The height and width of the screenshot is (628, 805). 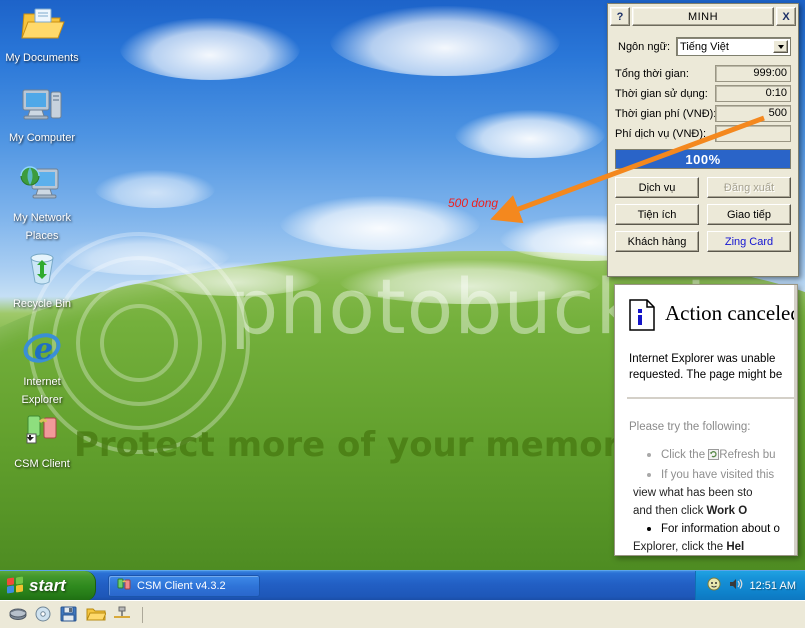 I want to click on close-button: X, so click(x=786, y=16).